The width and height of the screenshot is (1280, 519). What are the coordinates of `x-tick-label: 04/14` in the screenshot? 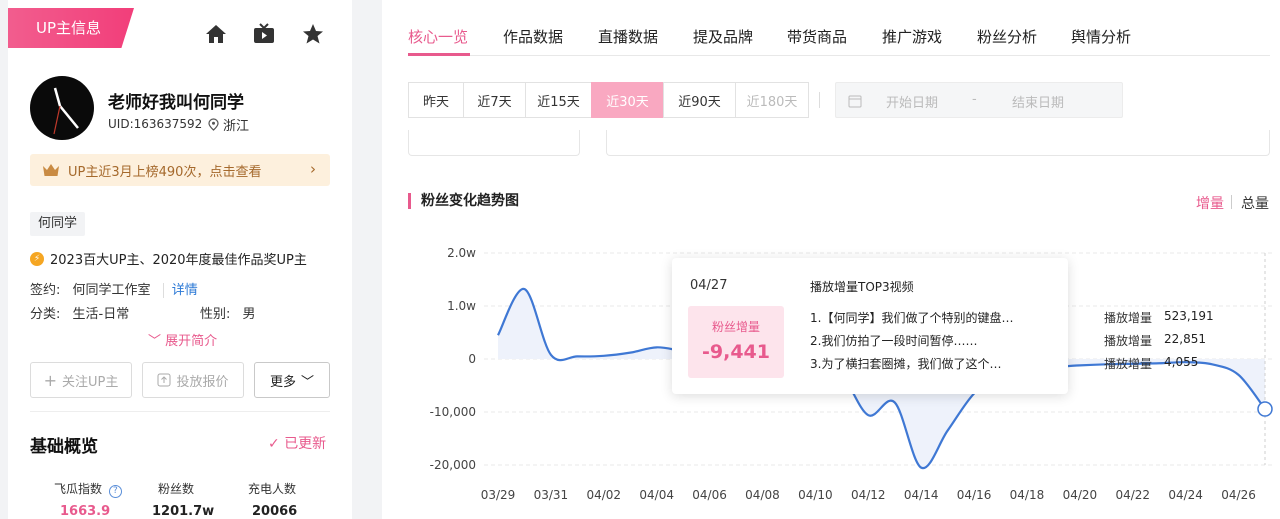 It's located at (921, 495).